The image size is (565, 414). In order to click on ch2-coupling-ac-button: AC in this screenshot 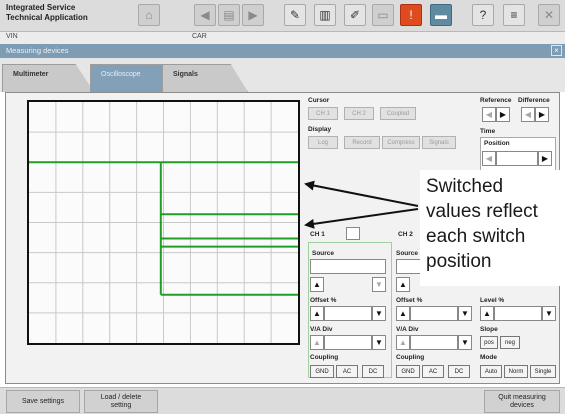, I will do `click(433, 371)`.